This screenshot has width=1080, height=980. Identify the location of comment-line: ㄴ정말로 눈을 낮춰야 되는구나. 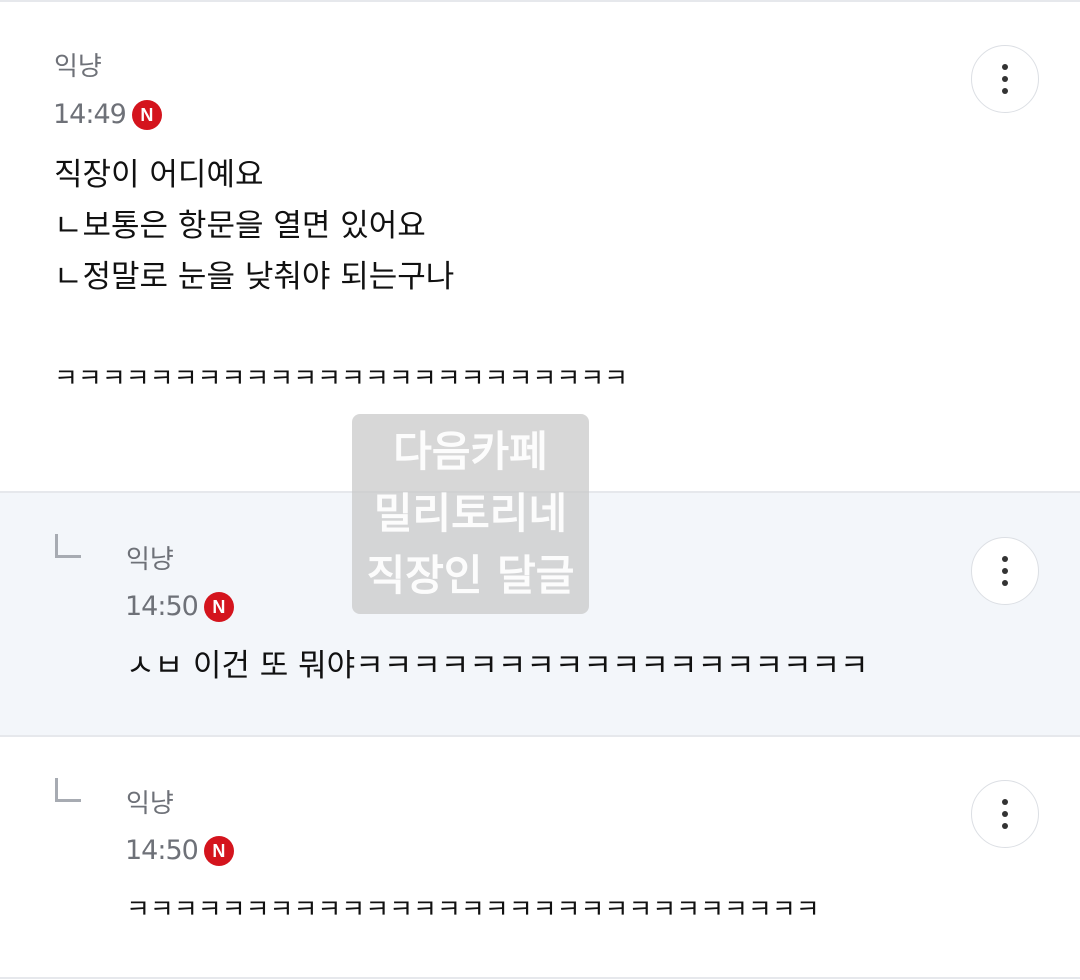
(254, 277).